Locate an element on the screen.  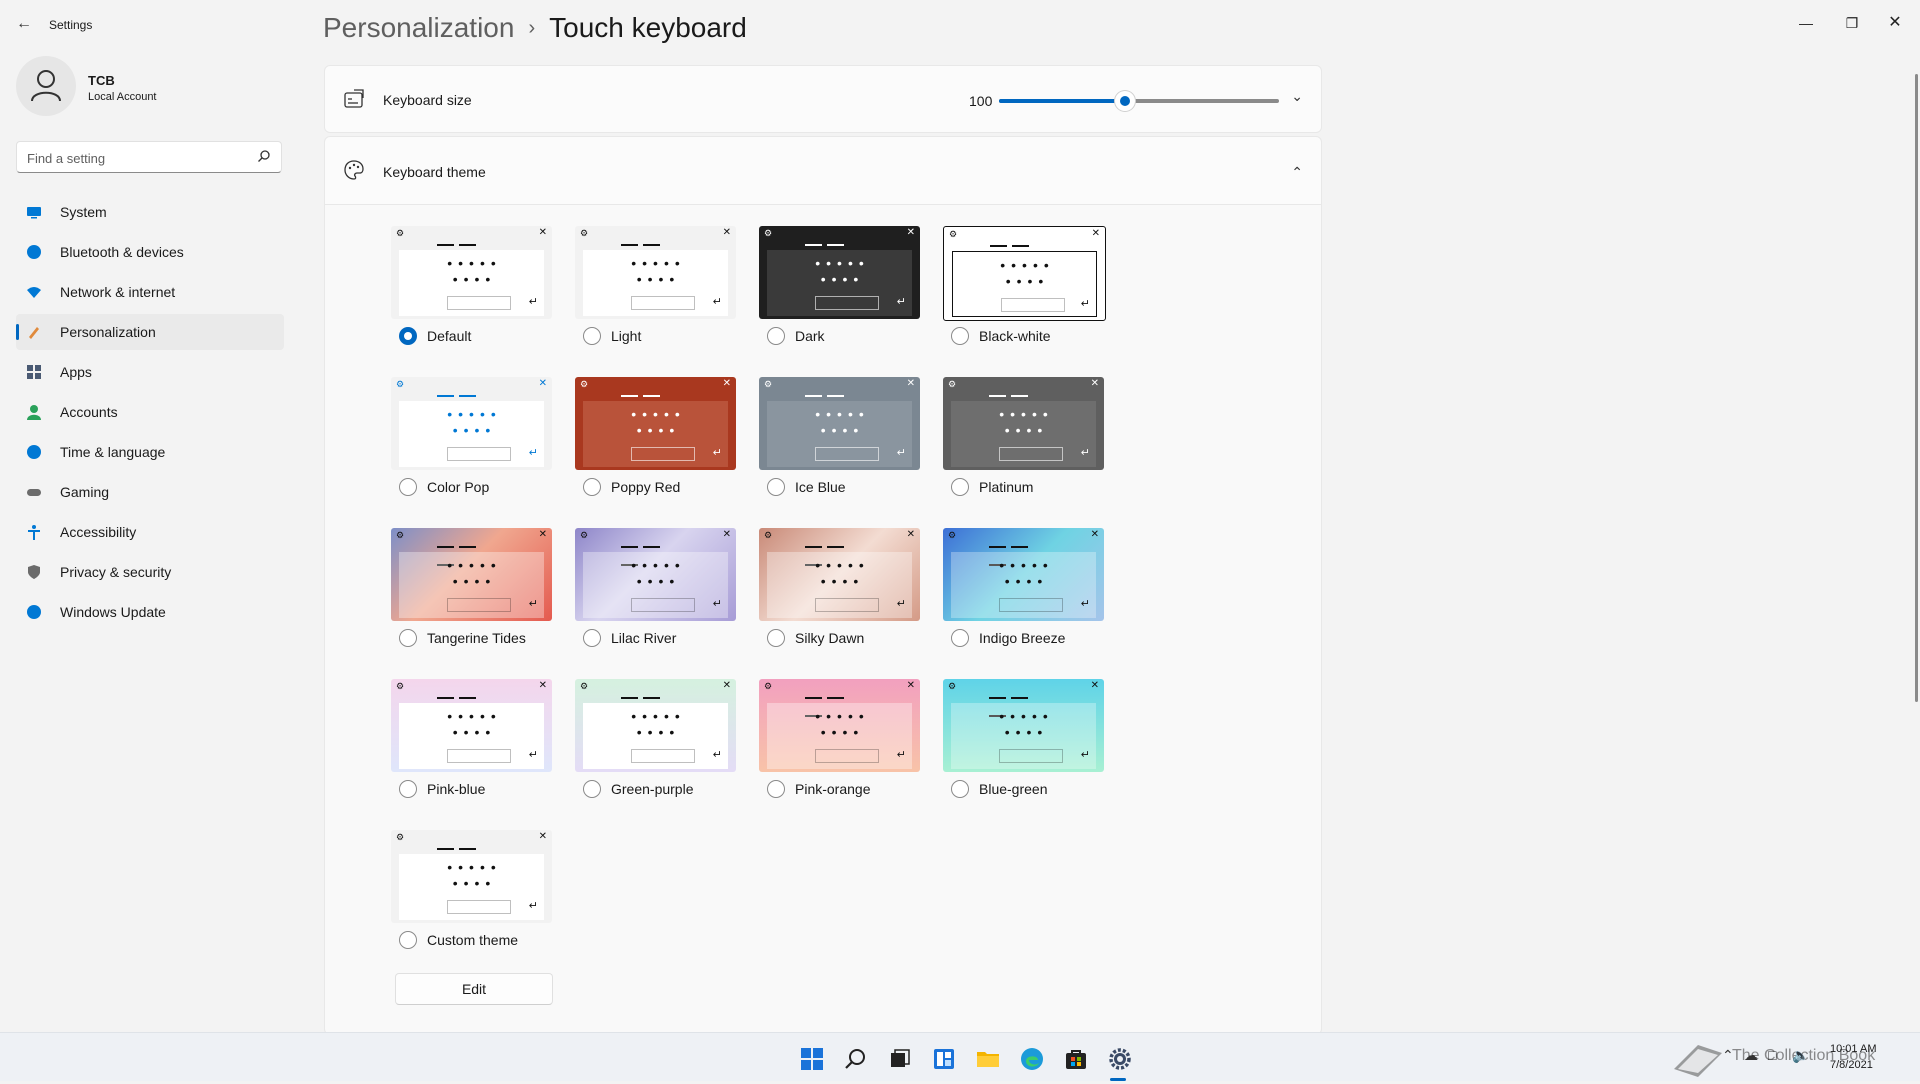
keyboard-preview: ••••• •••• ↵ is located at coordinates (1023, 736).